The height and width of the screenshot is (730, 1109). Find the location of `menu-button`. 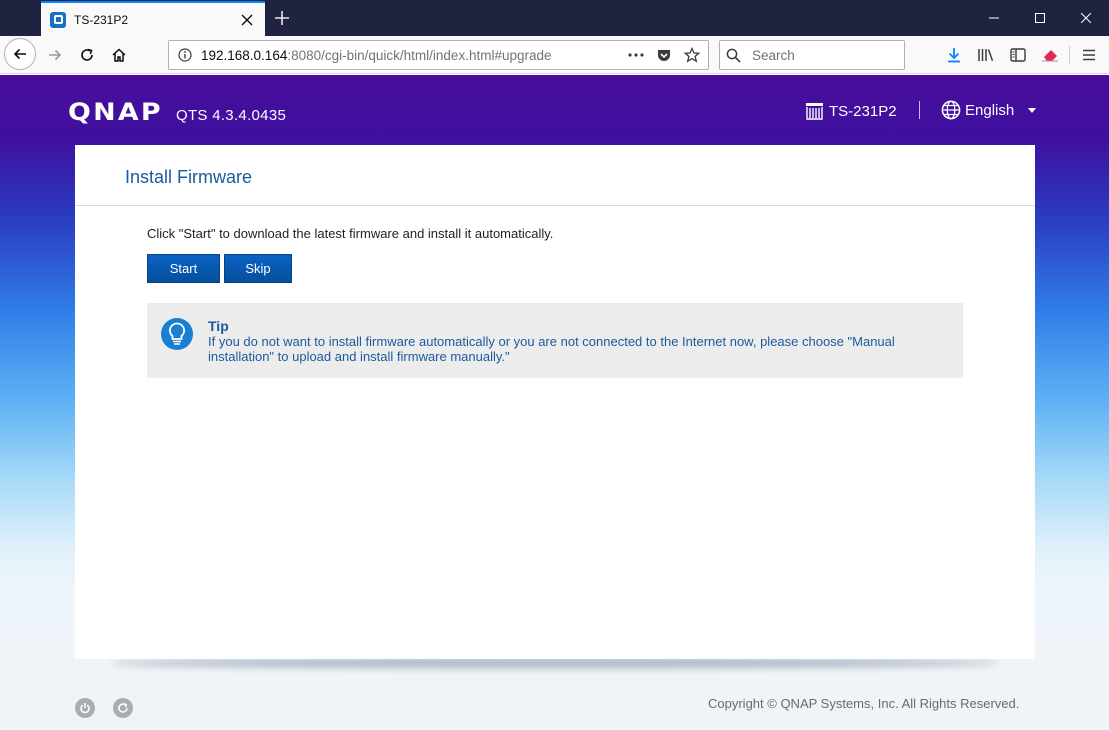

menu-button is located at coordinates (1089, 55).